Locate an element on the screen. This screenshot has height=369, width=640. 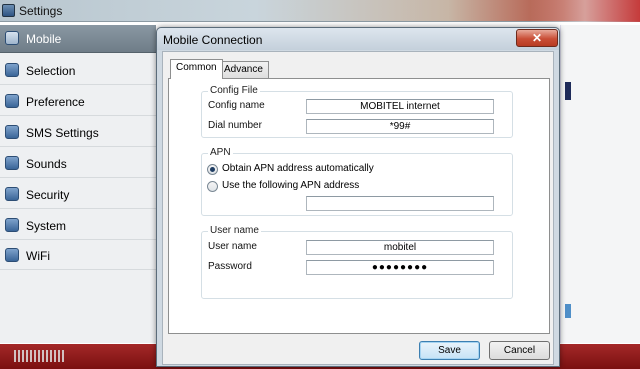
sidebar-item-label: WiFi is located at coordinates (38, 256).